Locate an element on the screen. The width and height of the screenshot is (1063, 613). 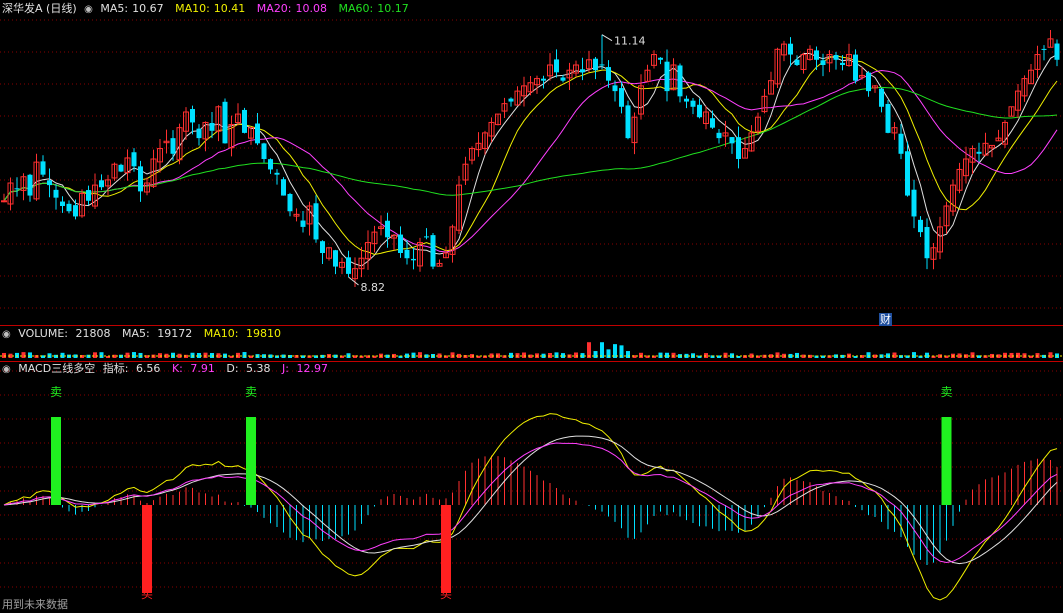
high-pointer is located at coordinates (607, 38).